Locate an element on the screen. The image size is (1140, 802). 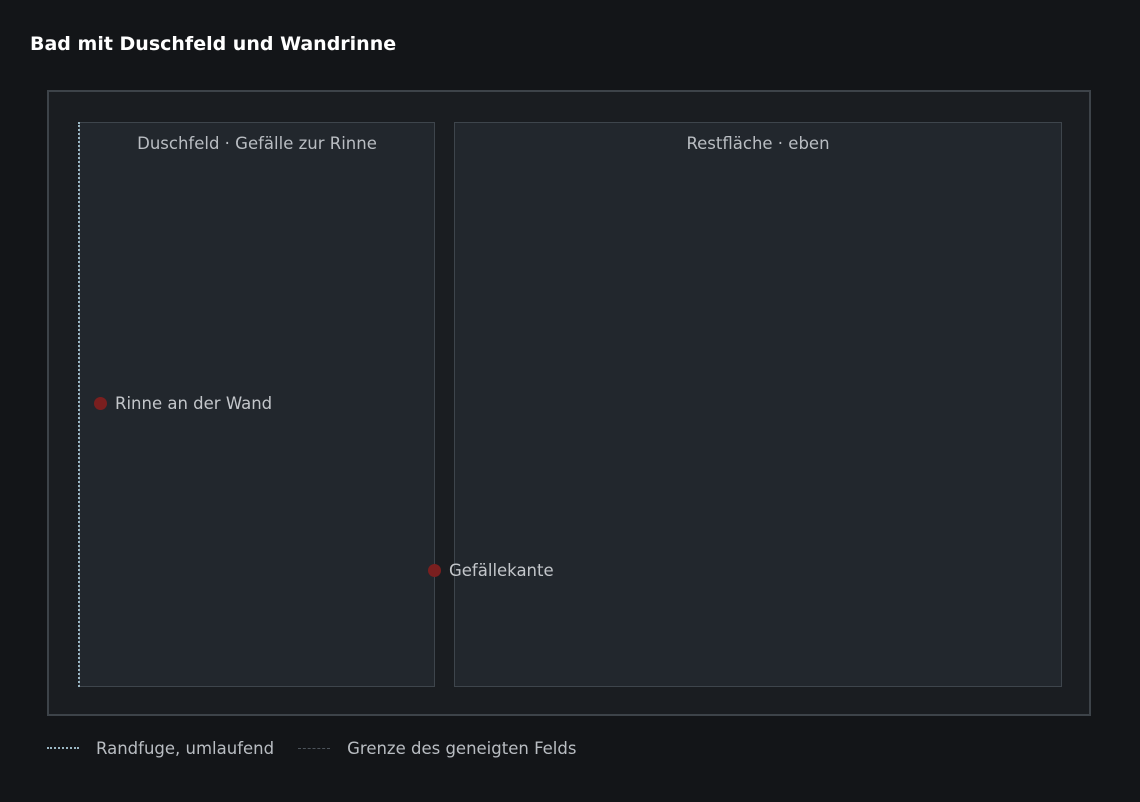
slope-edge-marker: Gefällekante is located at coordinates (491, 570).